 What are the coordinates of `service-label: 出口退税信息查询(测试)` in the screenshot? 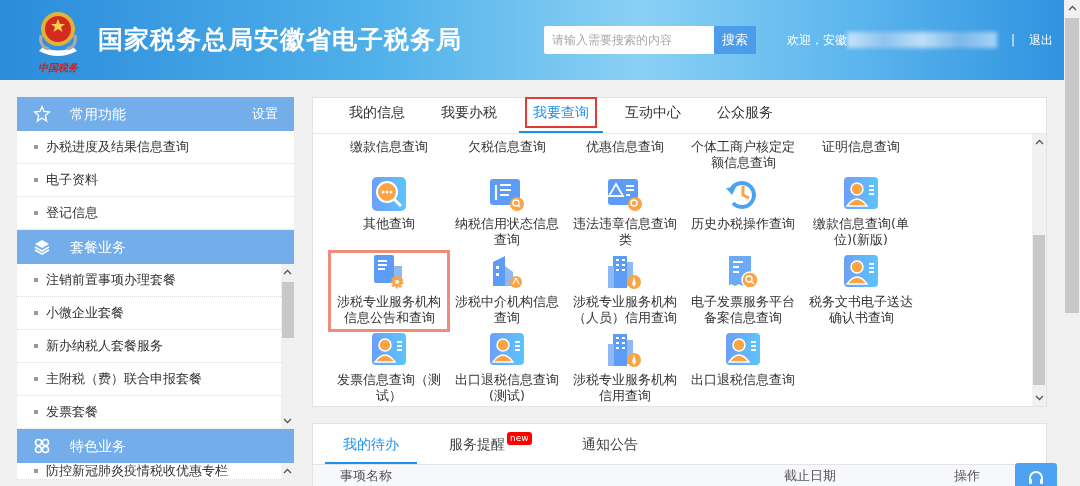 It's located at (507, 388).